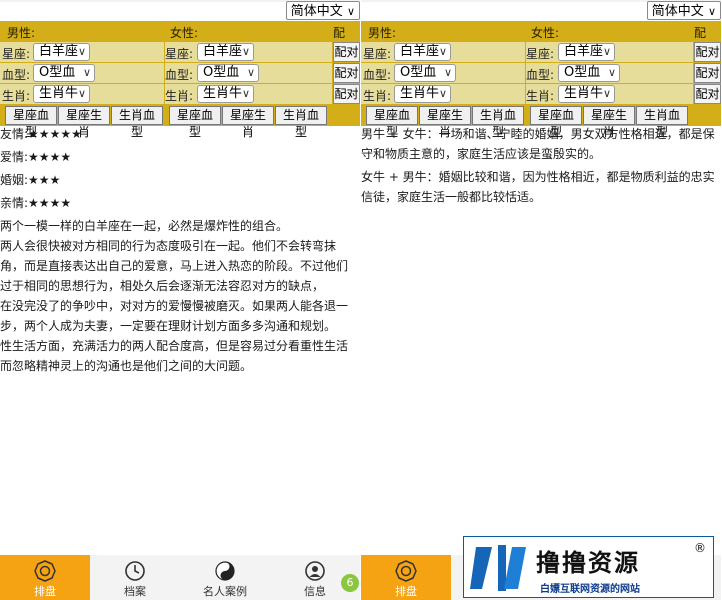 This screenshot has width=722, height=600. Describe the element at coordinates (225, 571) in the screenshot. I see `yin-yang-icon` at that location.